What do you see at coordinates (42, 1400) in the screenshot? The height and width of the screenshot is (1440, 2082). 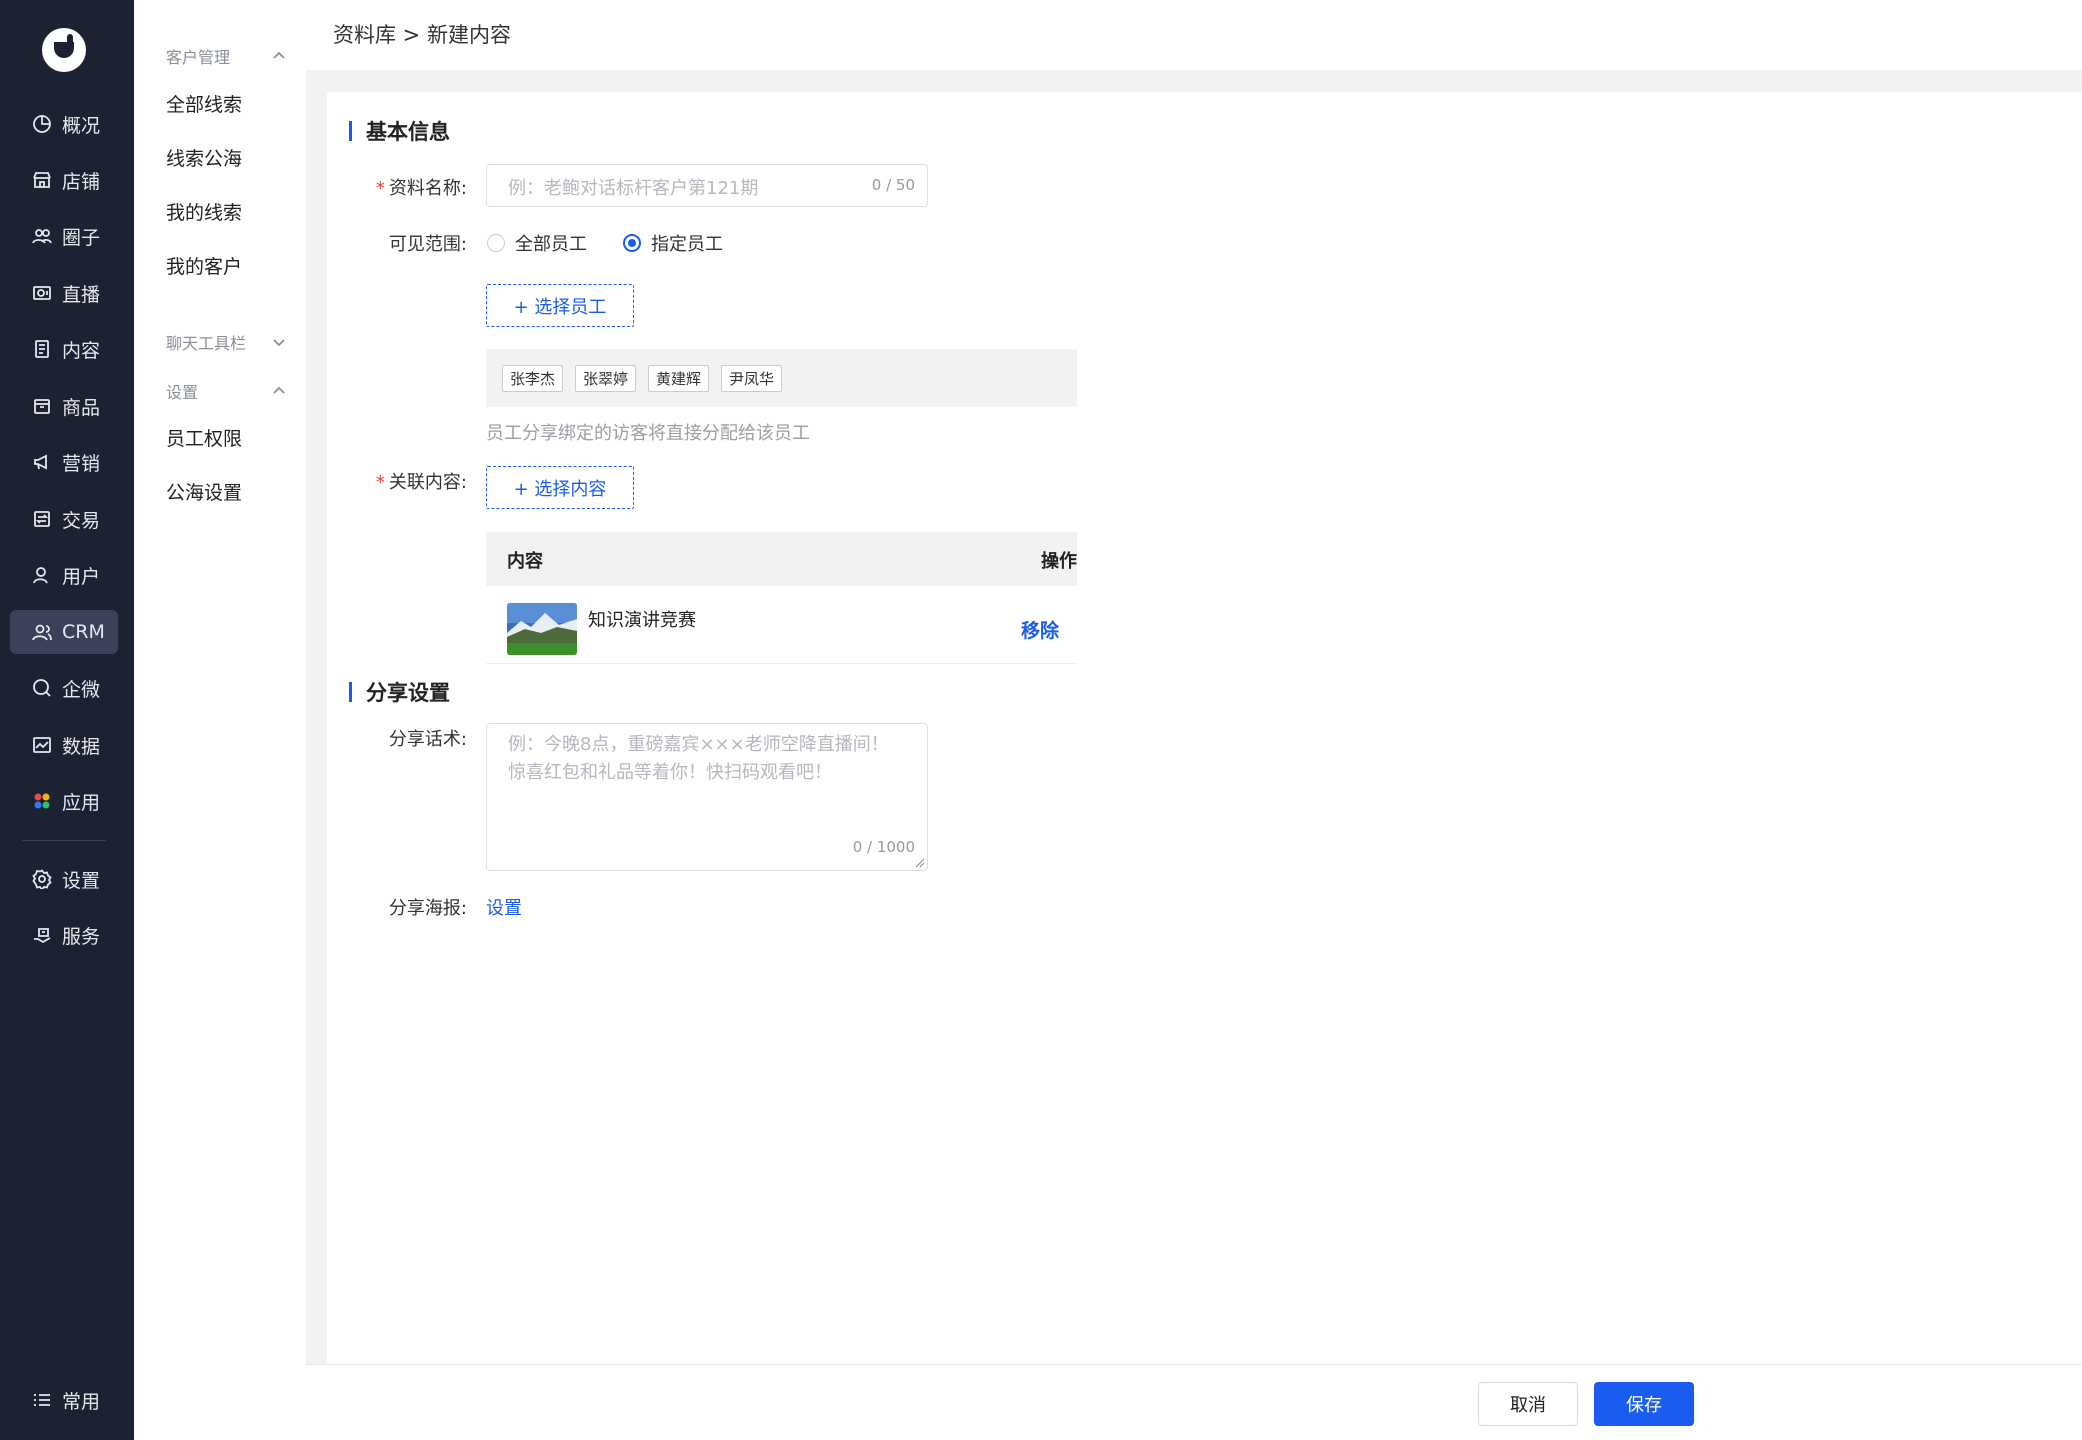 I see `list-icon` at bounding box center [42, 1400].